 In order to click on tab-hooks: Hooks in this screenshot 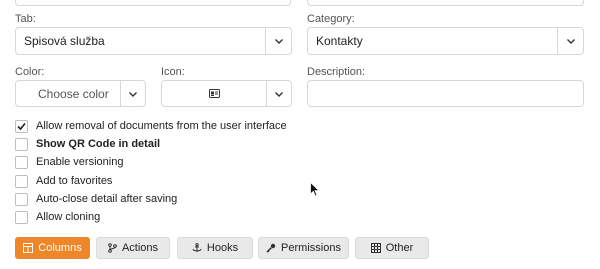, I will do `click(215, 248)`.